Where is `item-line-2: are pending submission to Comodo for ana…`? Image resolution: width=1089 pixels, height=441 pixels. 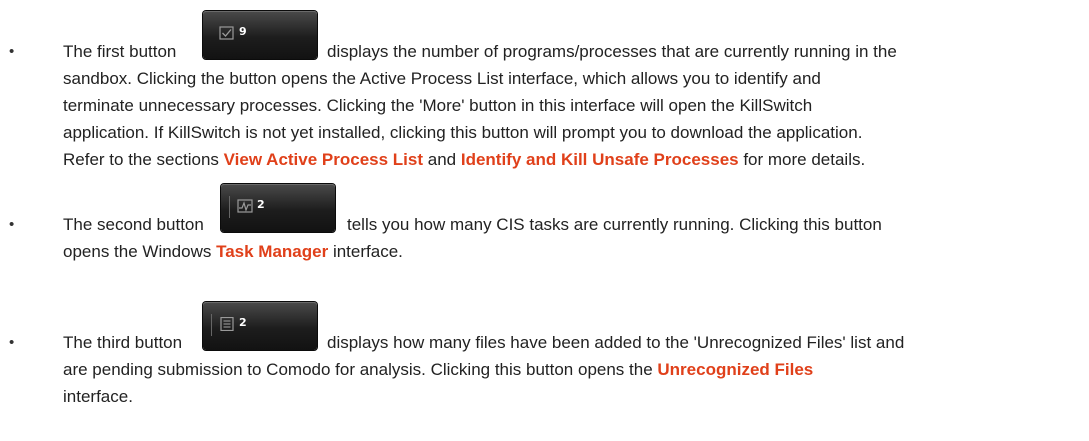 item-line-2: are pending submission to Comodo for ana… is located at coordinates (438, 370).